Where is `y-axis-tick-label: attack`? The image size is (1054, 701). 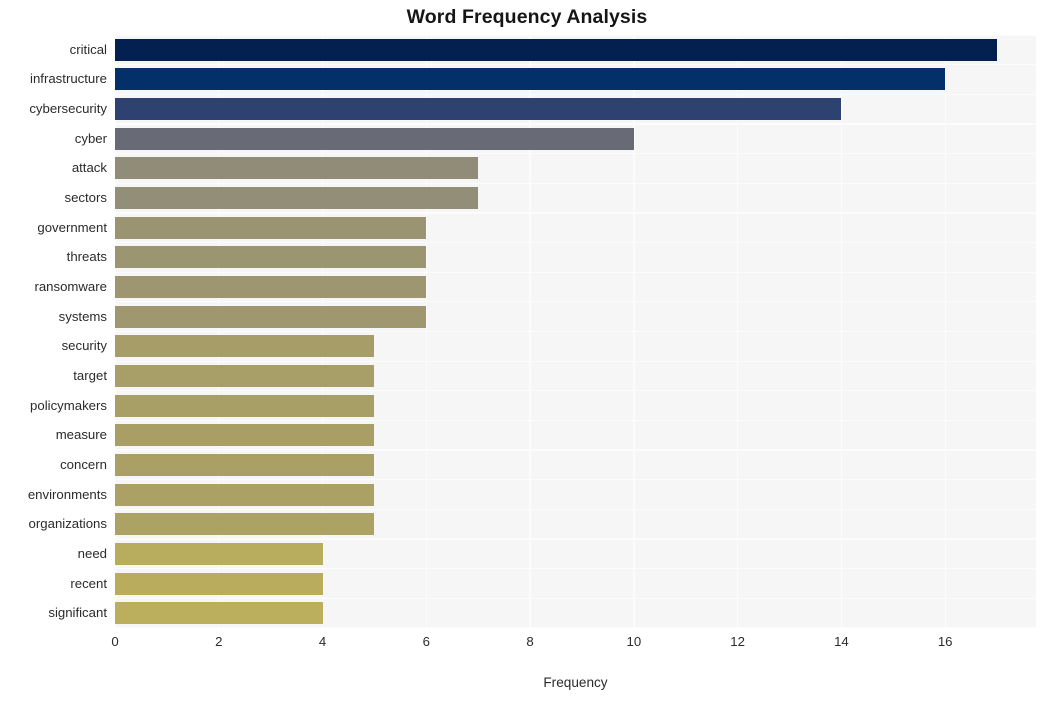 y-axis-tick-label: attack is located at coordinates (89, 168).